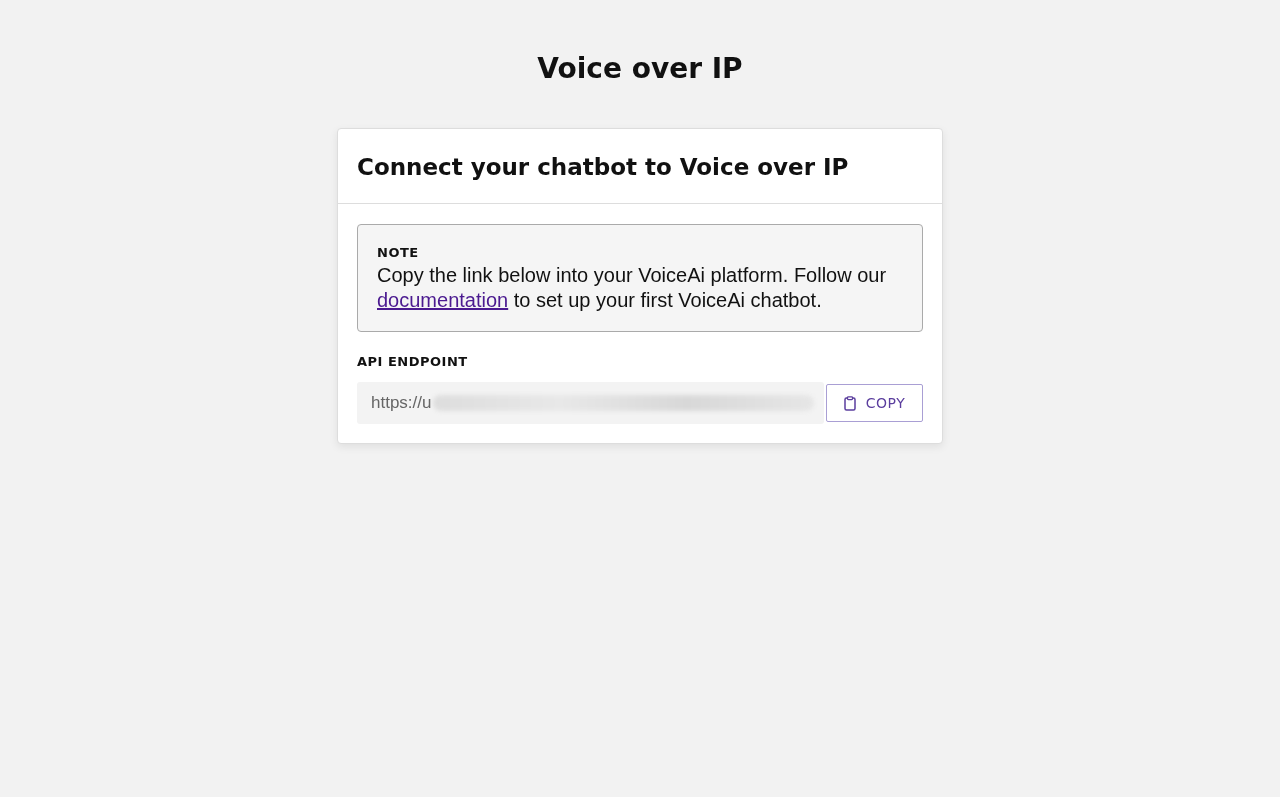 The width and height of the screenshot is (1280, 797). What do you see at coordinates (849, 403) in the screenshot?
I see `clipboard-icon` at bounding box center [849, 403].